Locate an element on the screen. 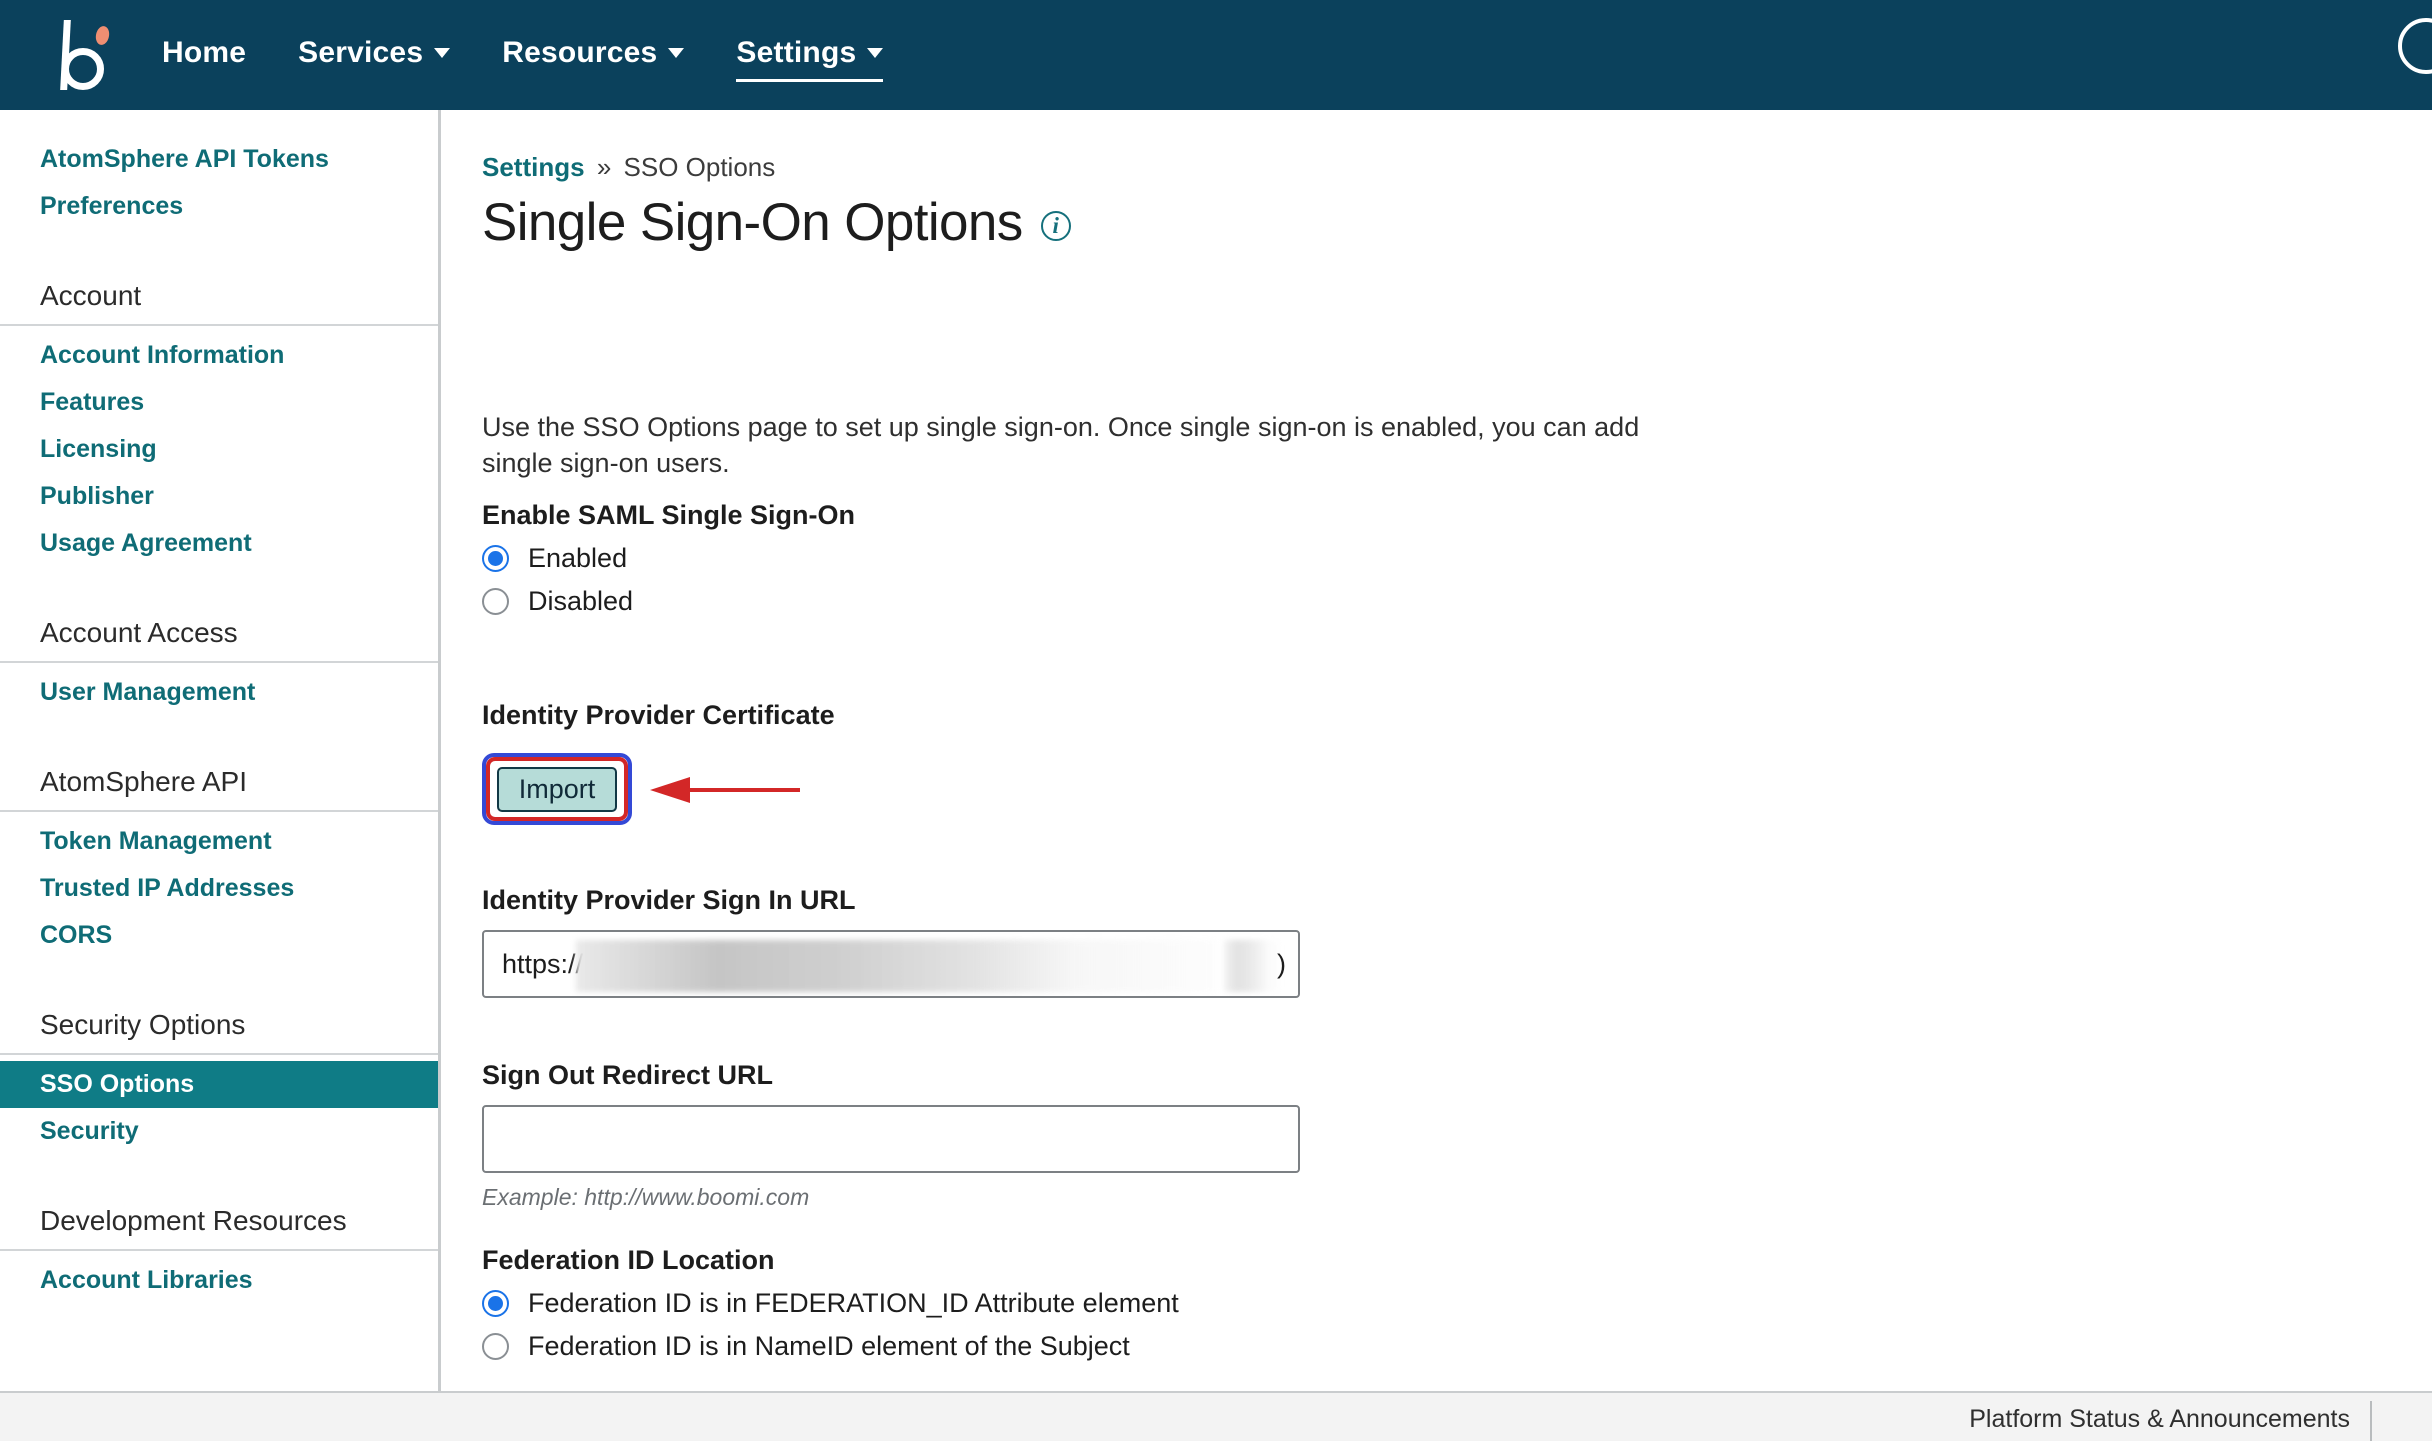  nav-item-home: Home is located at coordinates (204, 55).